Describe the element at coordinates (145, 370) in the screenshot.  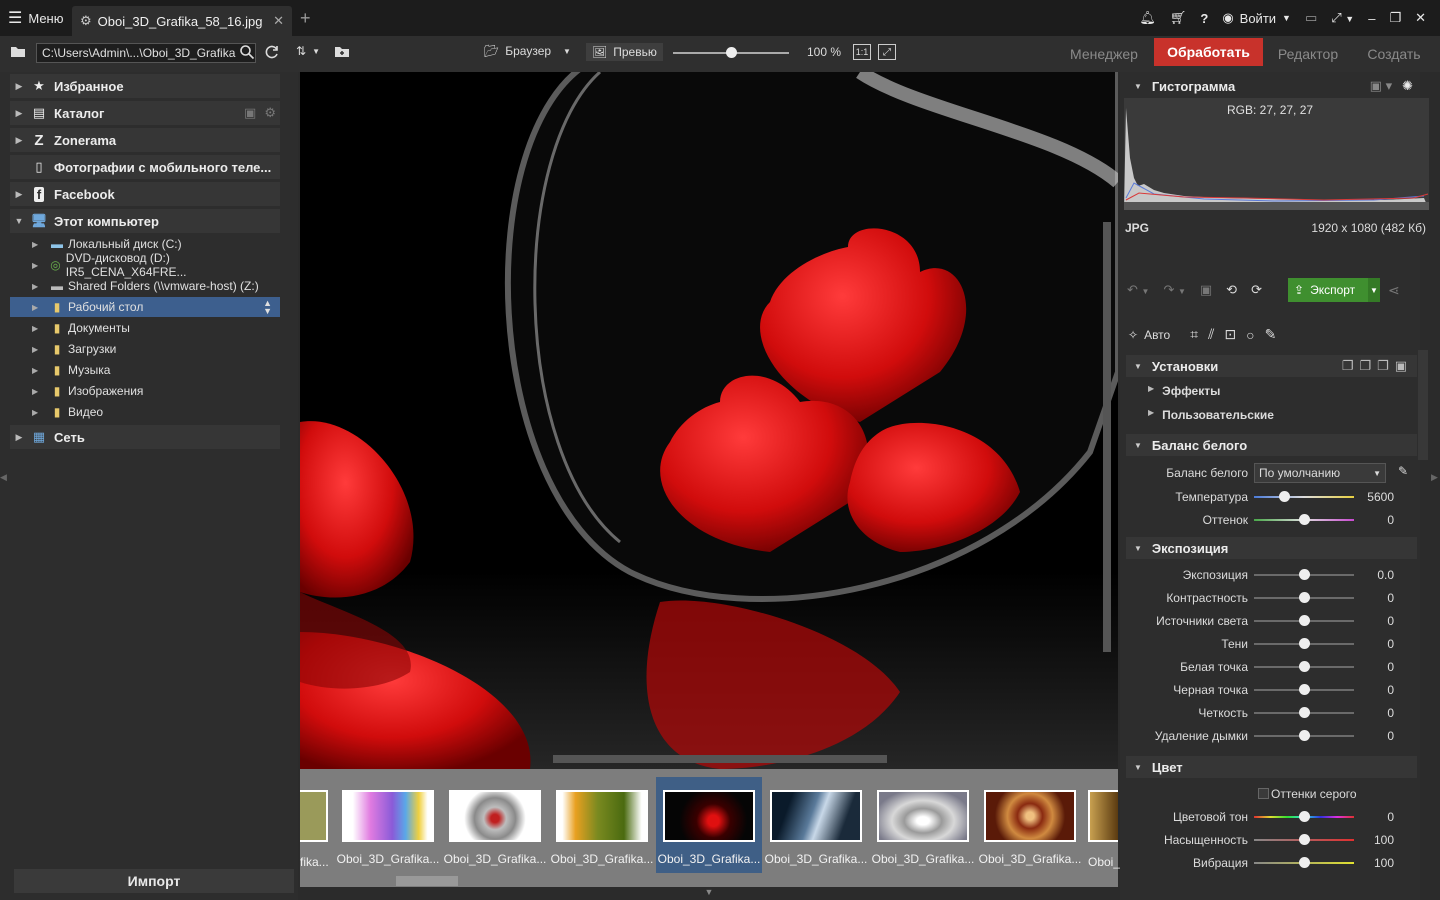
I see `nav-music: ▶ ▮ Музыка` at that location.